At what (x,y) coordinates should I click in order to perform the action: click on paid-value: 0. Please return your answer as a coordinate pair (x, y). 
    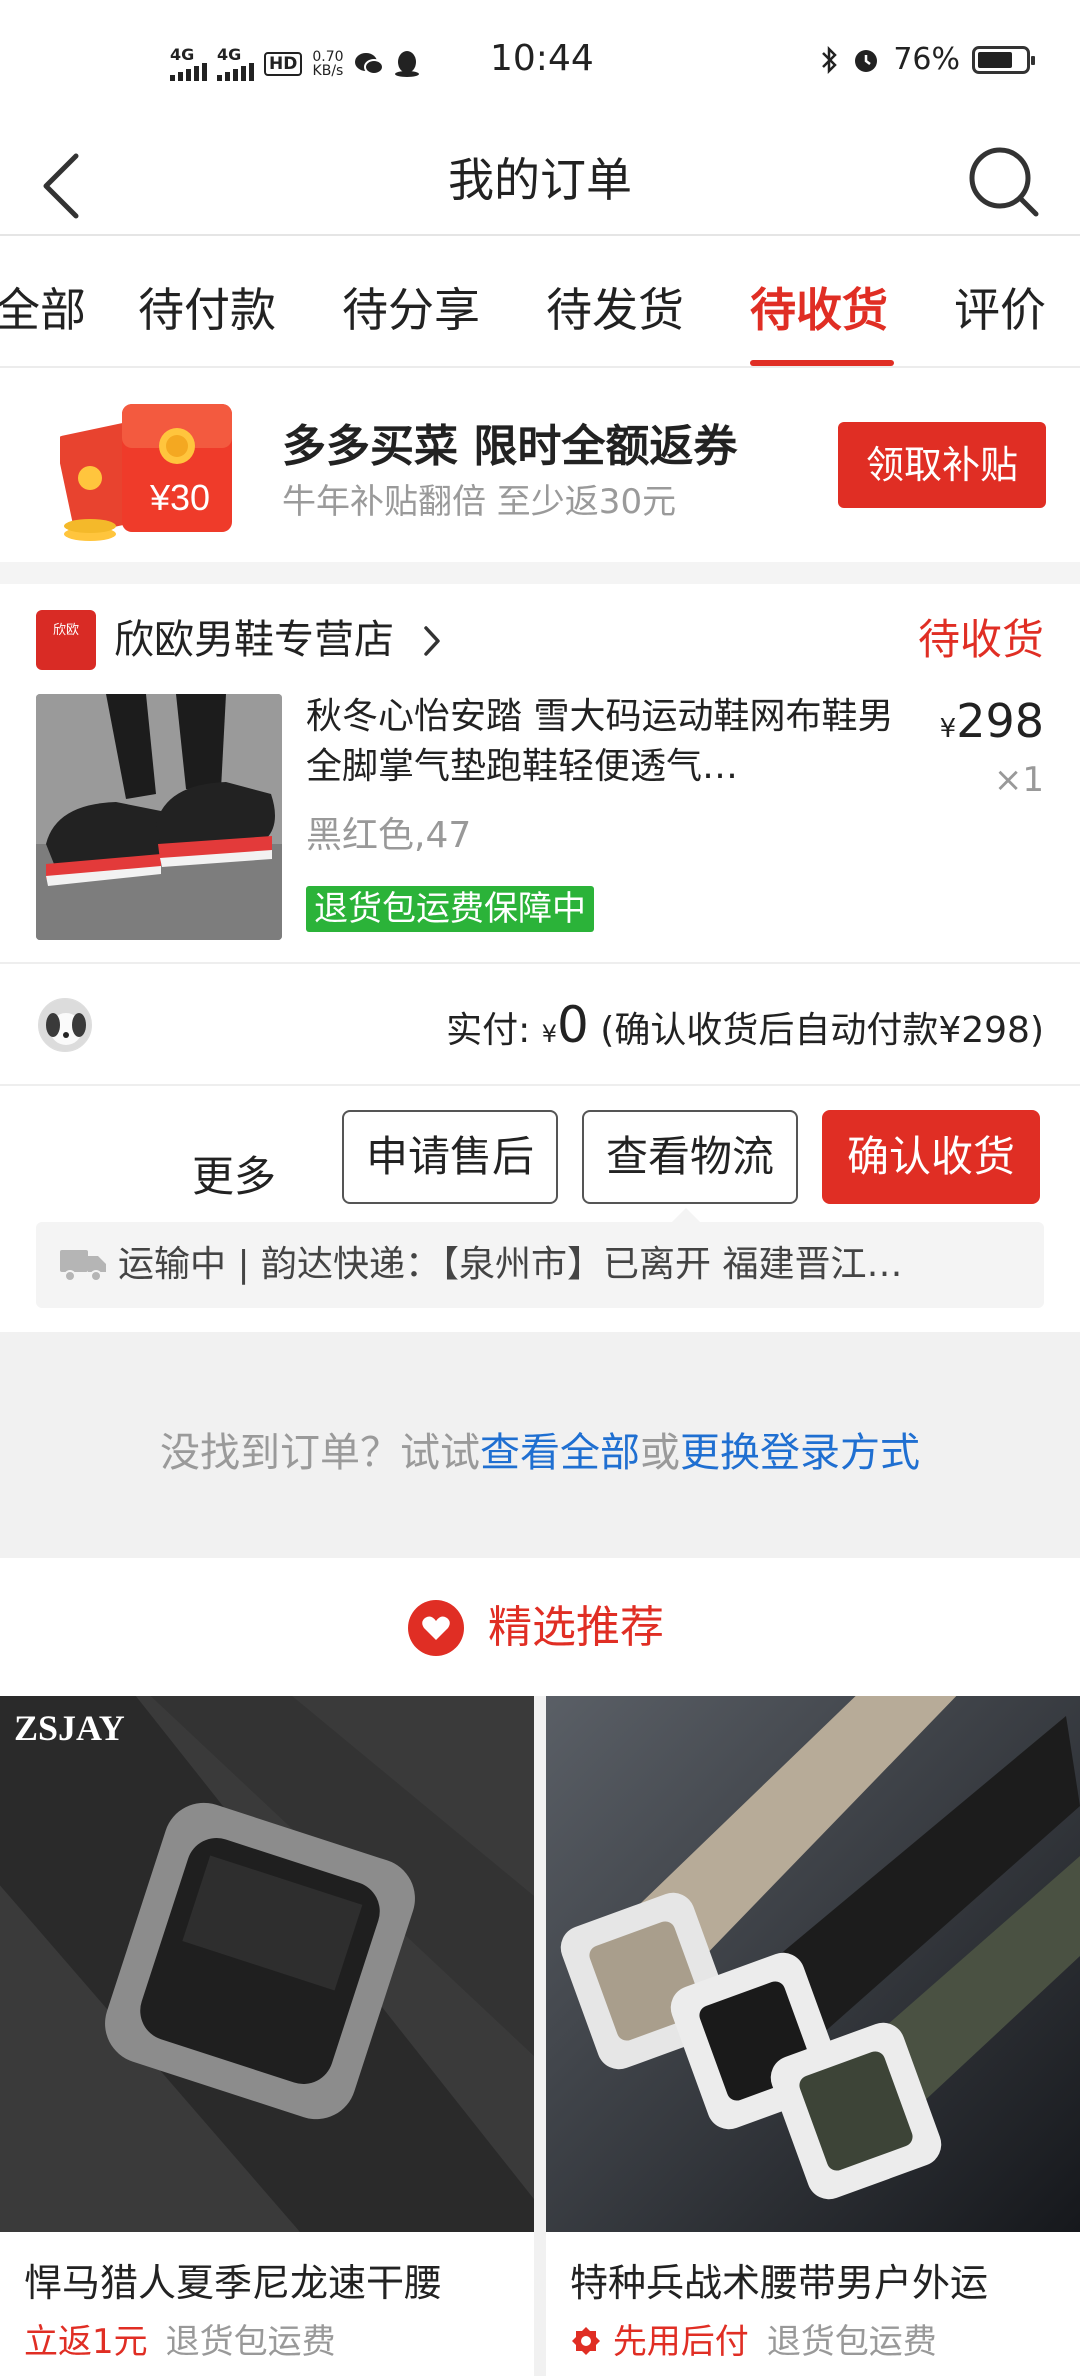
    Looking at the image, I should click on (573, 1025).